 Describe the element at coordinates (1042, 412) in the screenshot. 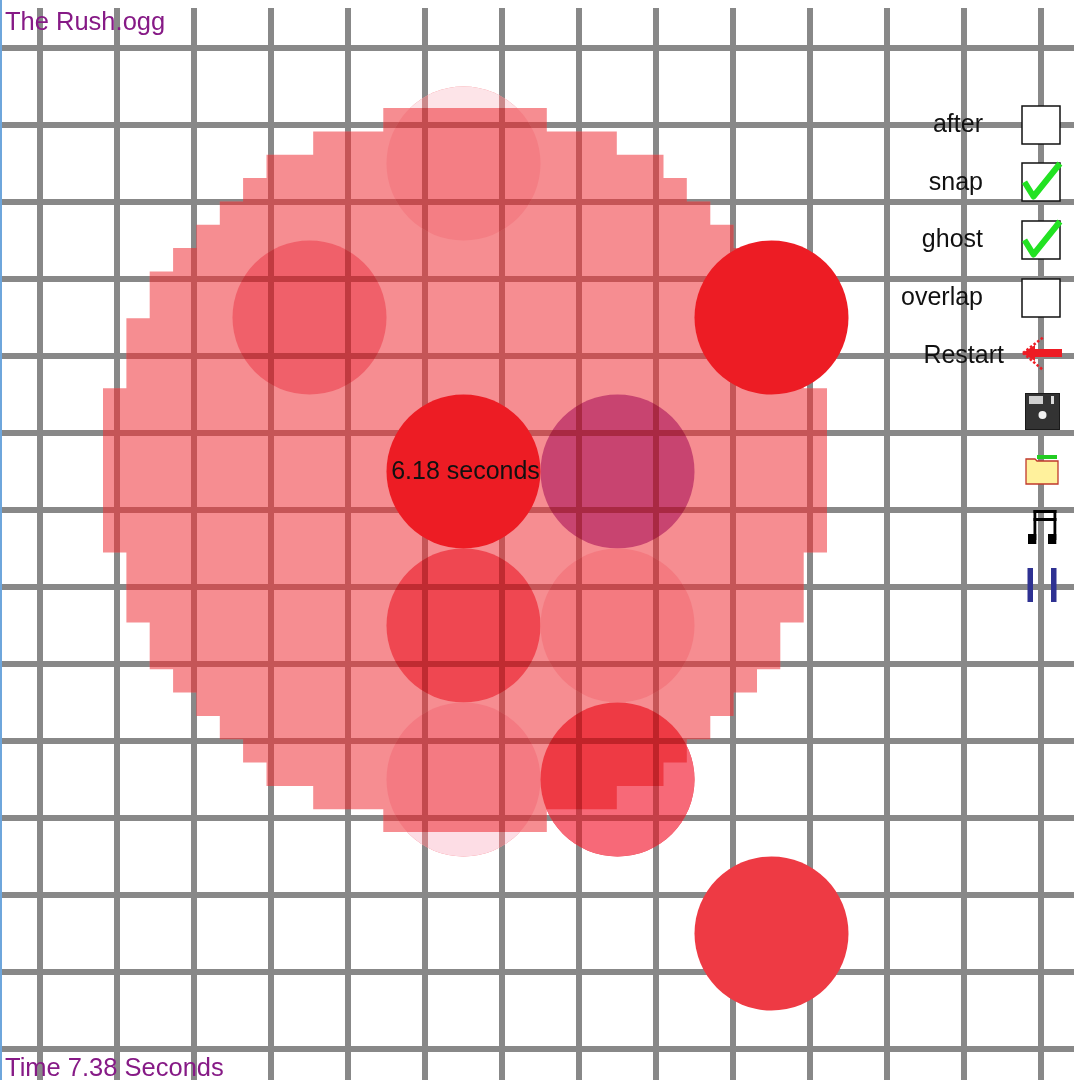

I see `save-icon` at that location.